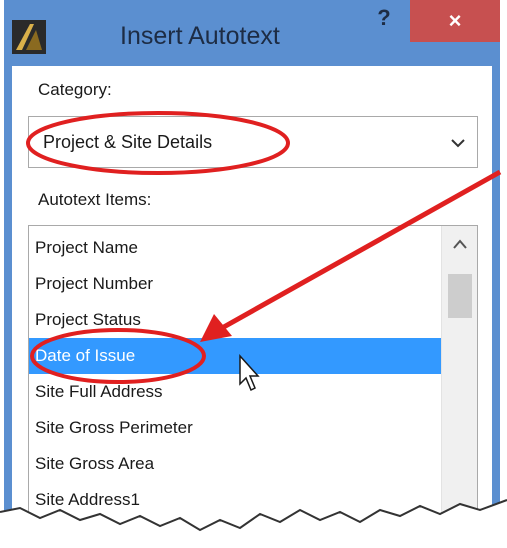 The width and height of the screenshot is (507, 548). What do you see at coordinates (253, 523) in the screenshot?
I see `torn-paper-edge` at bounding box center [253, 523].